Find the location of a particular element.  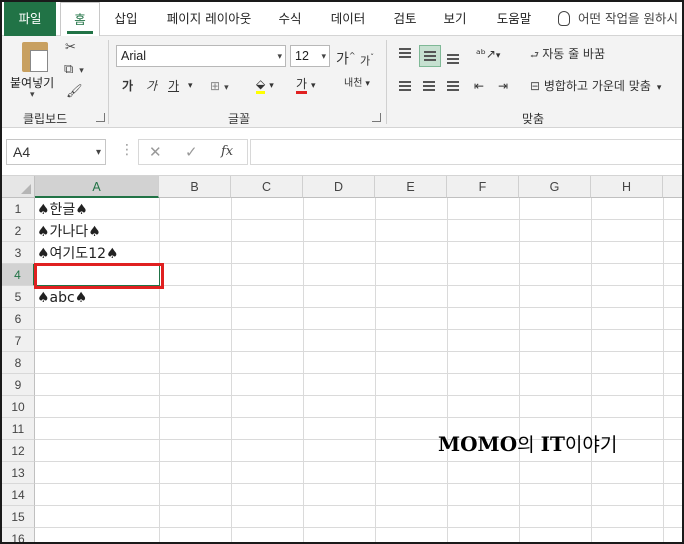

font-launcher-icon is located at coordinates (376, 117).